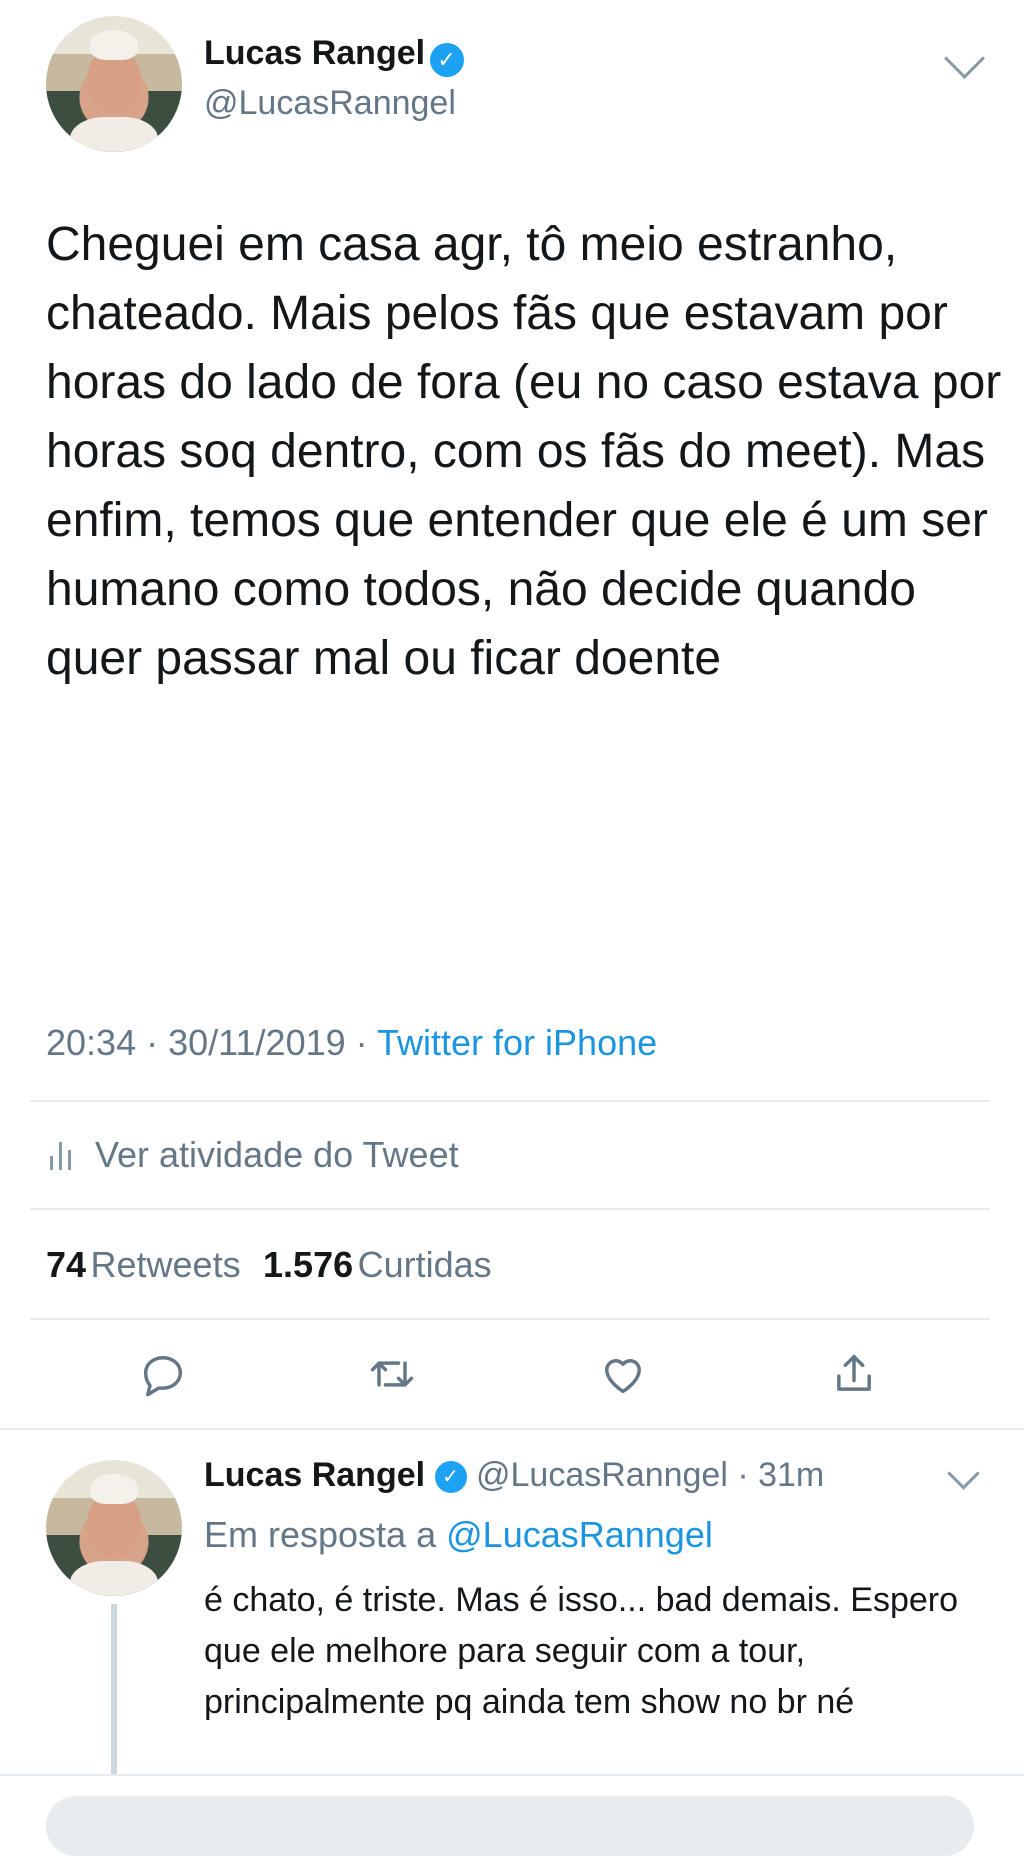 Image resolution: width=1024 pixels, height=1856 pixels. I want to click on tweet-activity-button: Ver atividade do Tweet, so click(254, 1155).